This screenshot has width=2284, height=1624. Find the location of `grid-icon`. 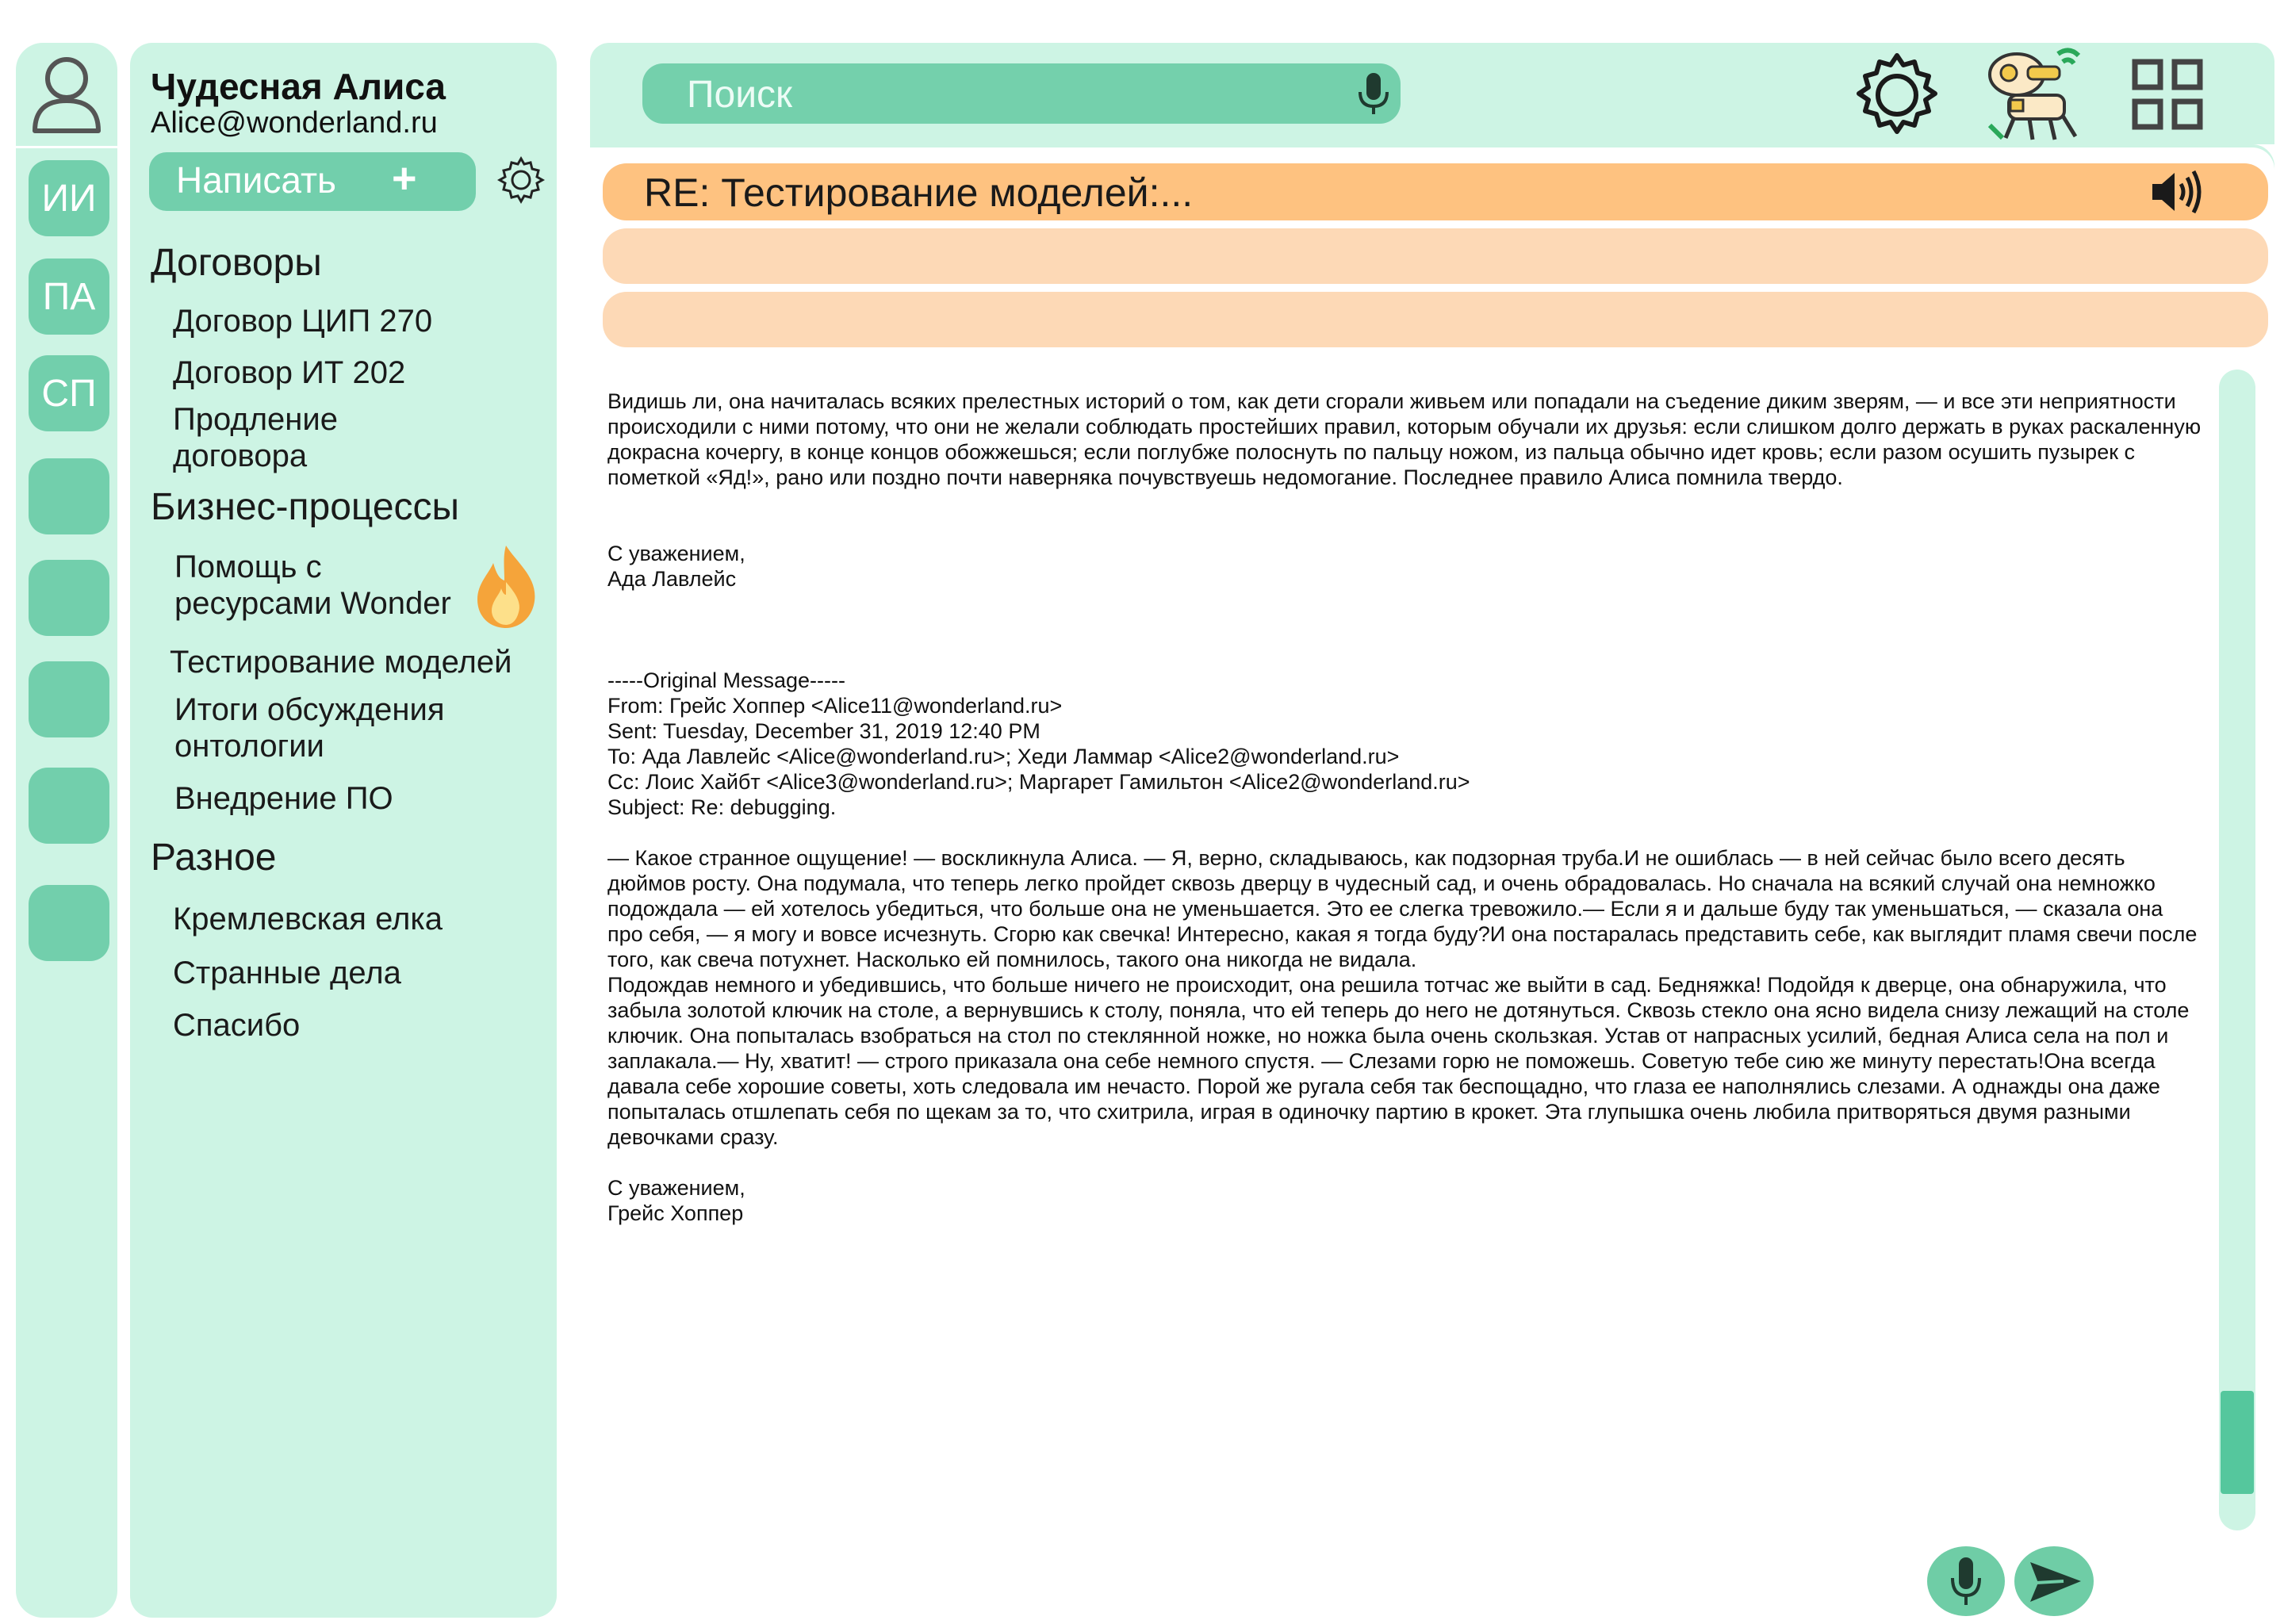

grid-icon is located at coordinates (2167, 94).